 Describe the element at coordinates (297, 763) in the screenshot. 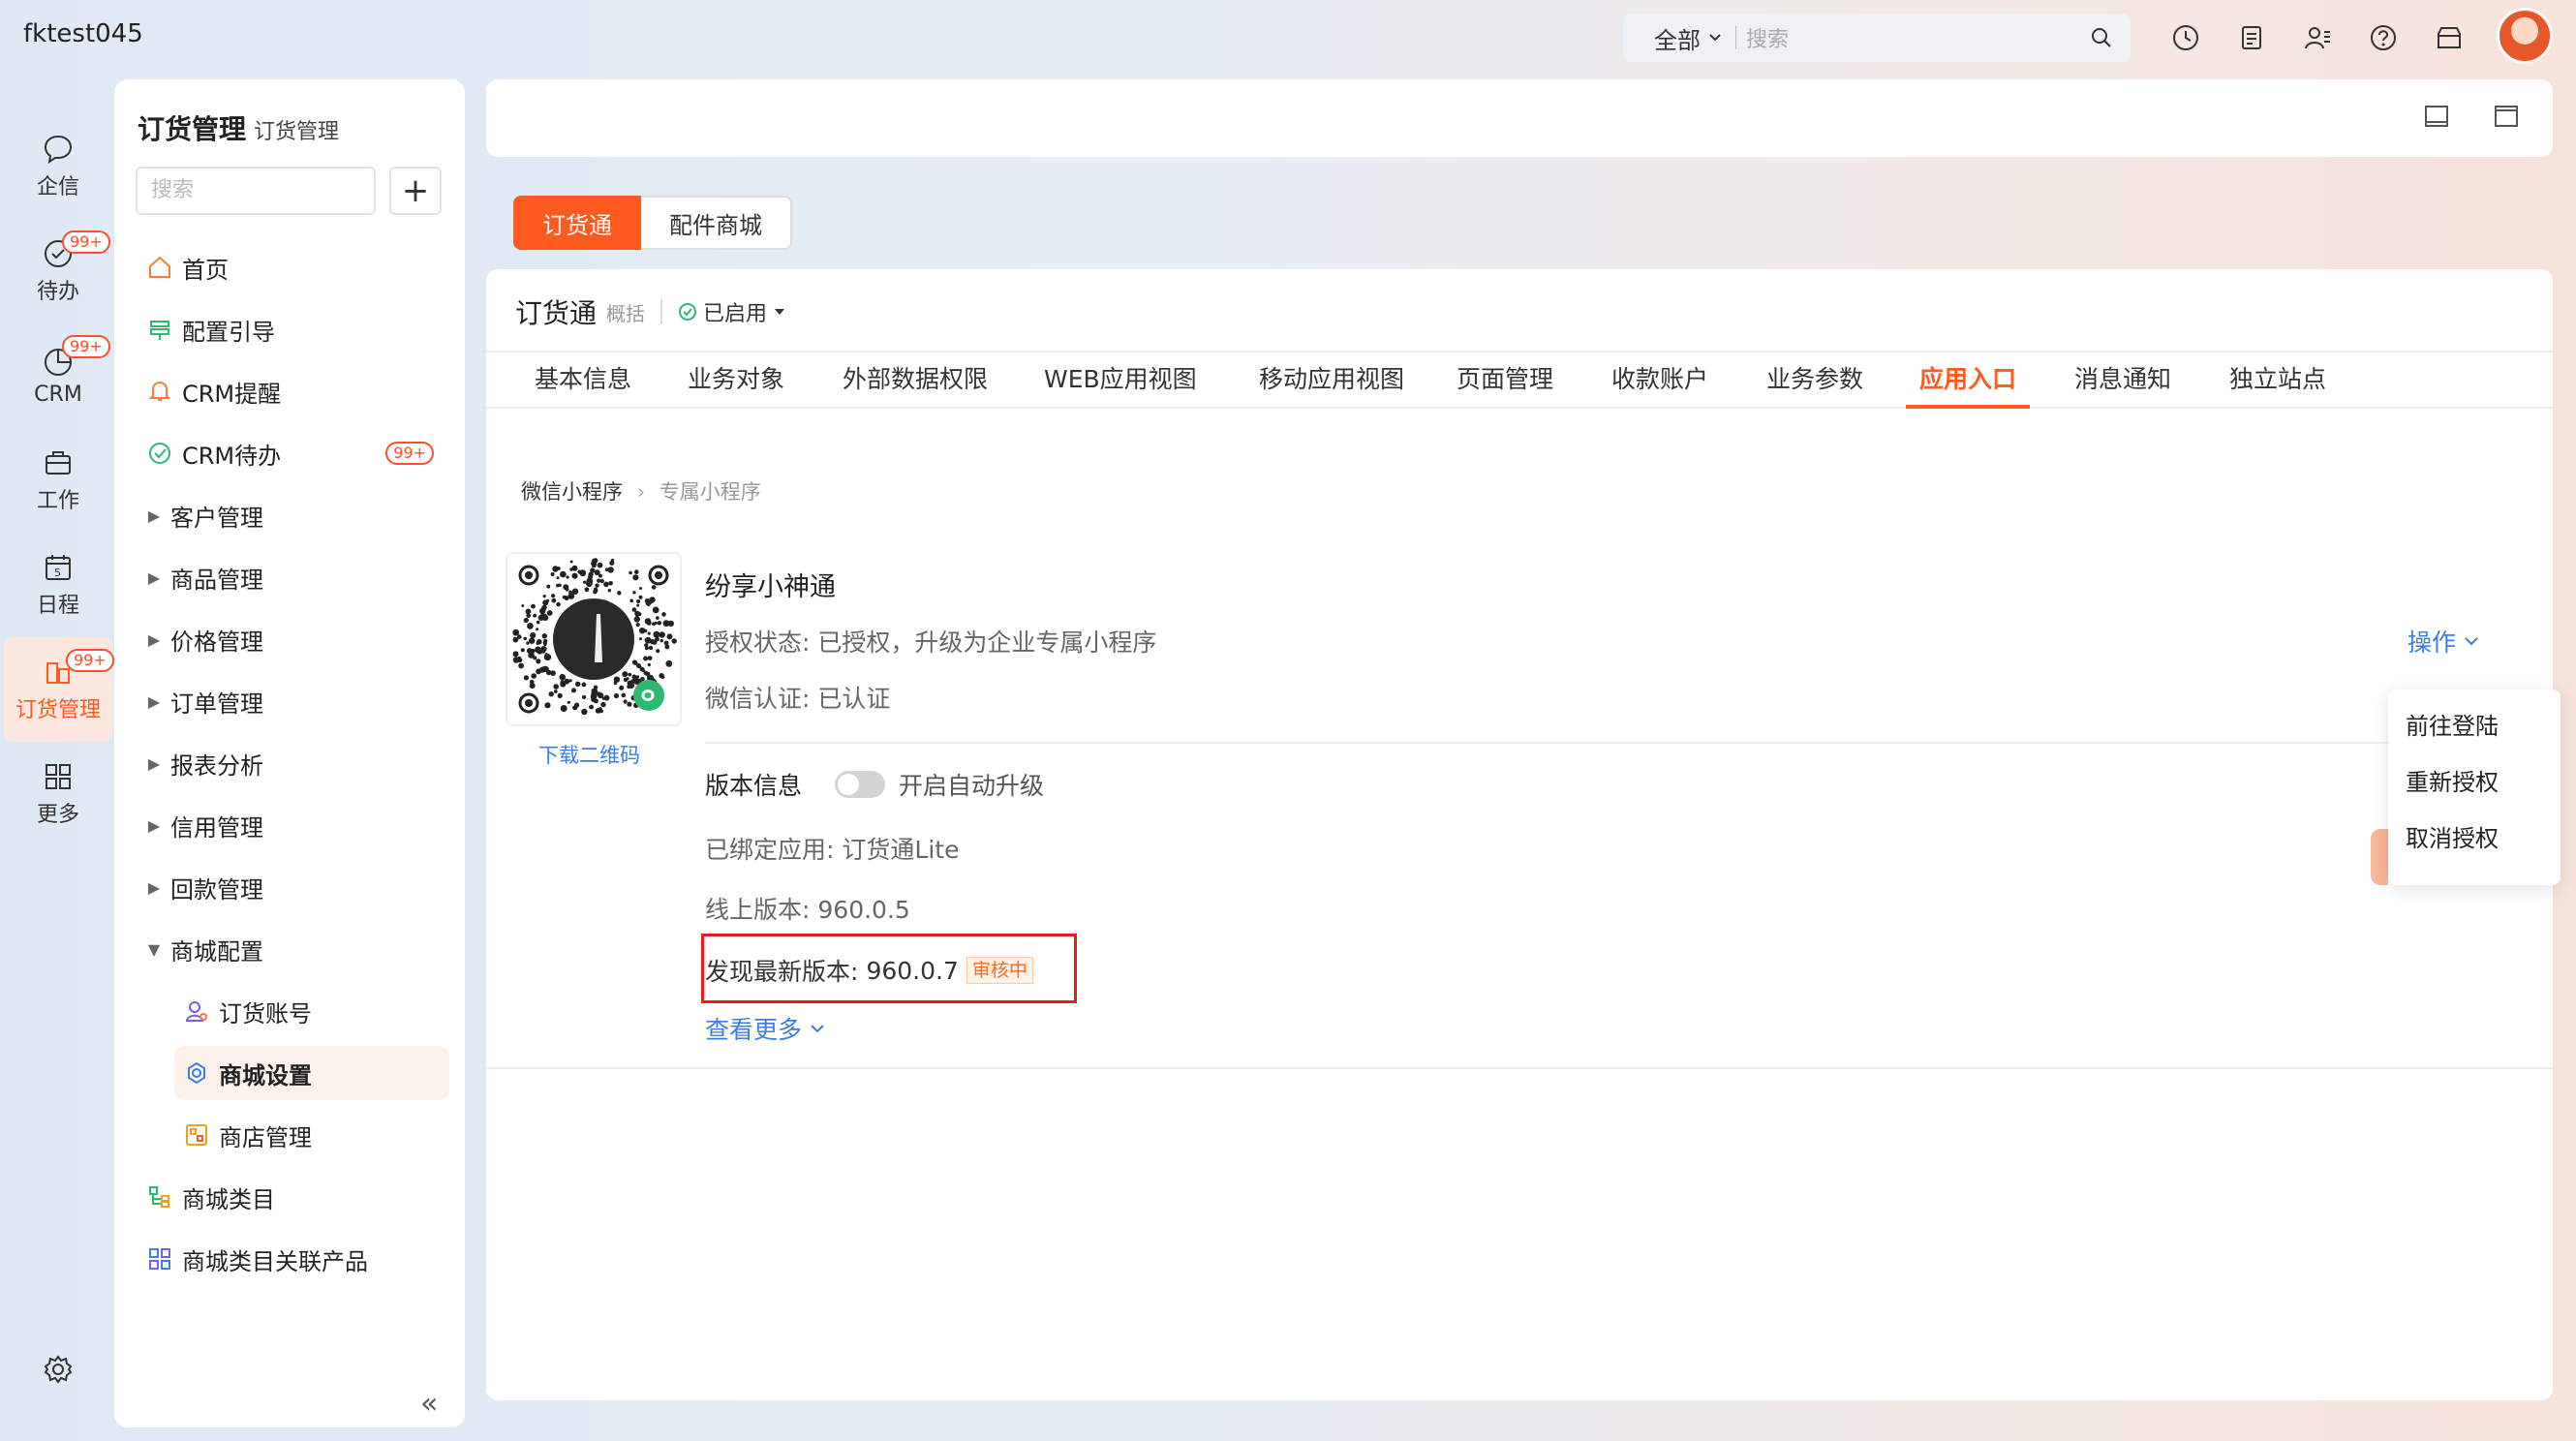

I see `menu-item-report: ▶ 报表分析` at that location.